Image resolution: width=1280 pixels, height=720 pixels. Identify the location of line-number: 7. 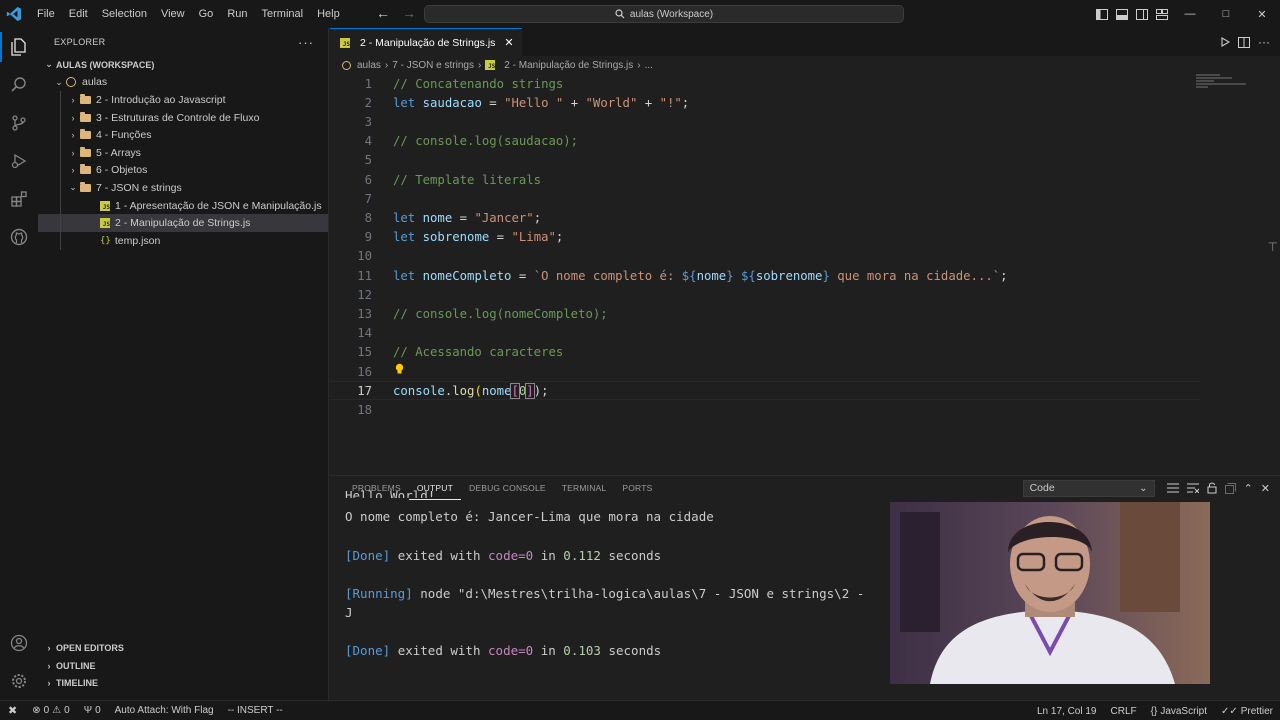
(368, 198).